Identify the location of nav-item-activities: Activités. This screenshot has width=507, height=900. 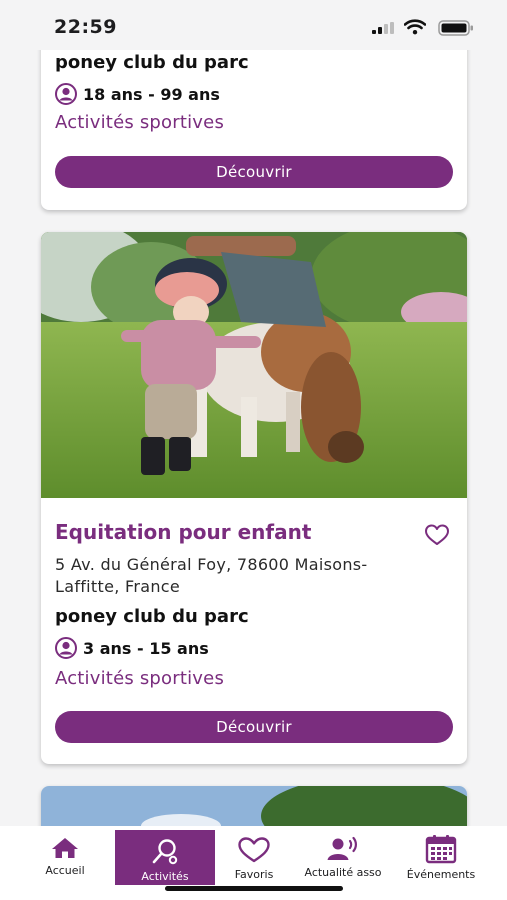
(165, 857).